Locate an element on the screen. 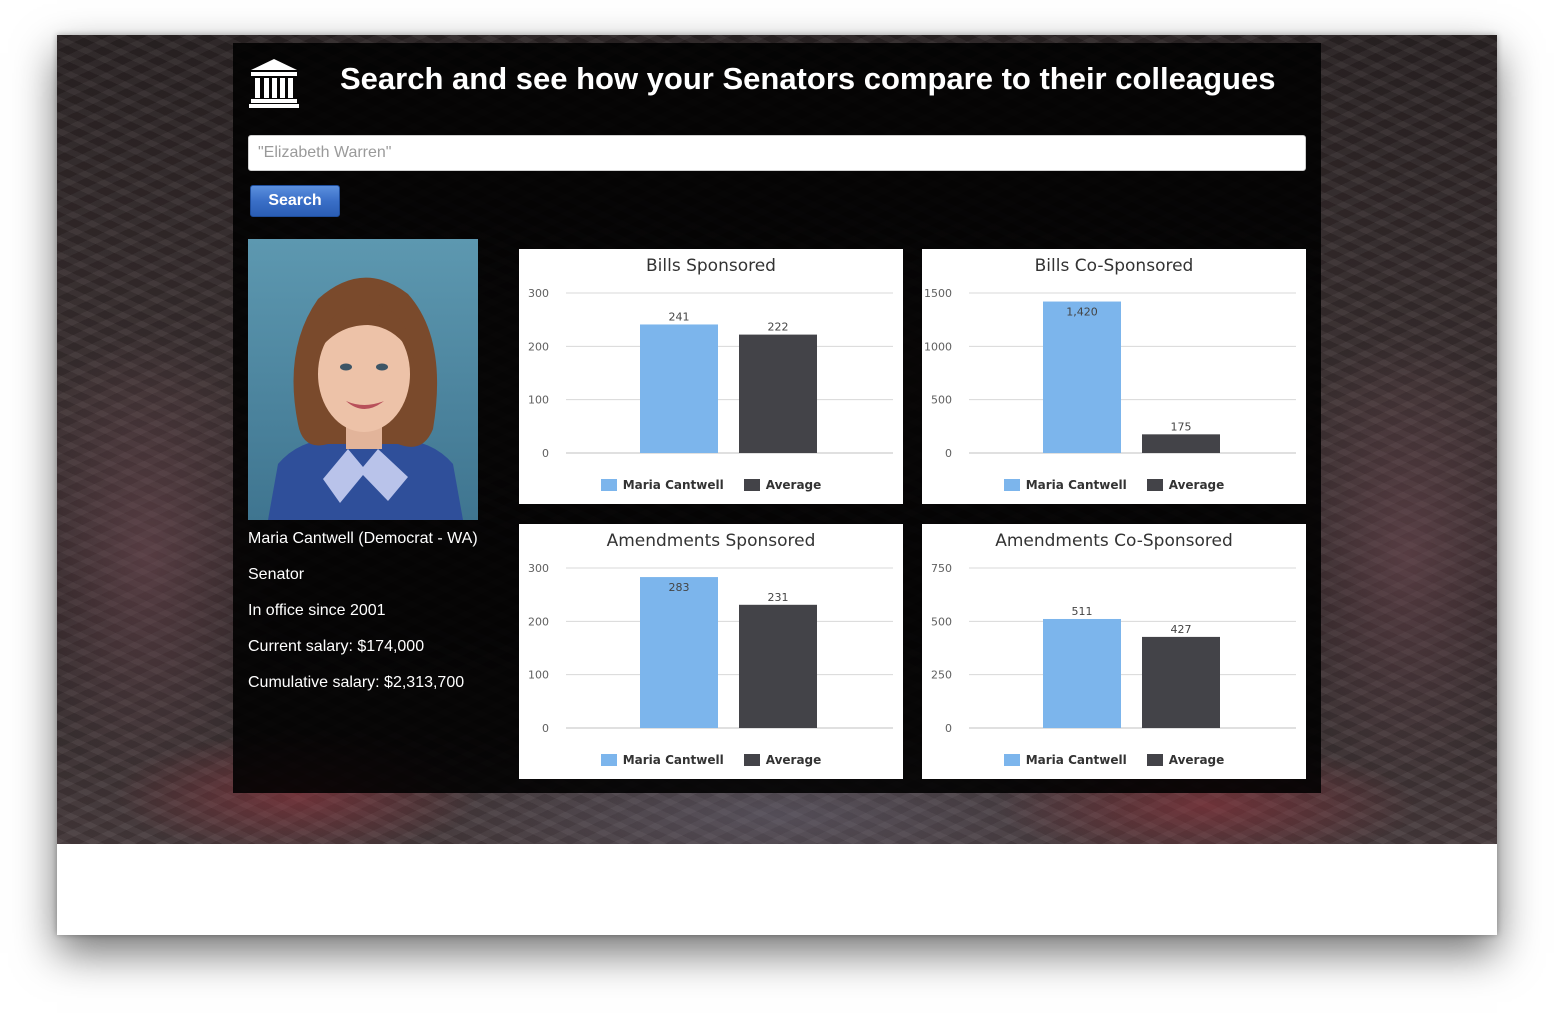 The image size is (1554, 1014). search-input is located at coordinates (777, 153).